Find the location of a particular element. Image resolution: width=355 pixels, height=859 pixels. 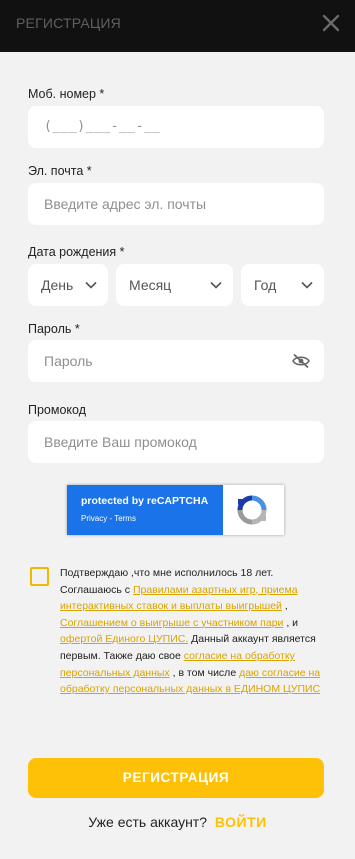

header-bar: РЕГИСТРАЦИЯ is located at coordinates (177, 26).